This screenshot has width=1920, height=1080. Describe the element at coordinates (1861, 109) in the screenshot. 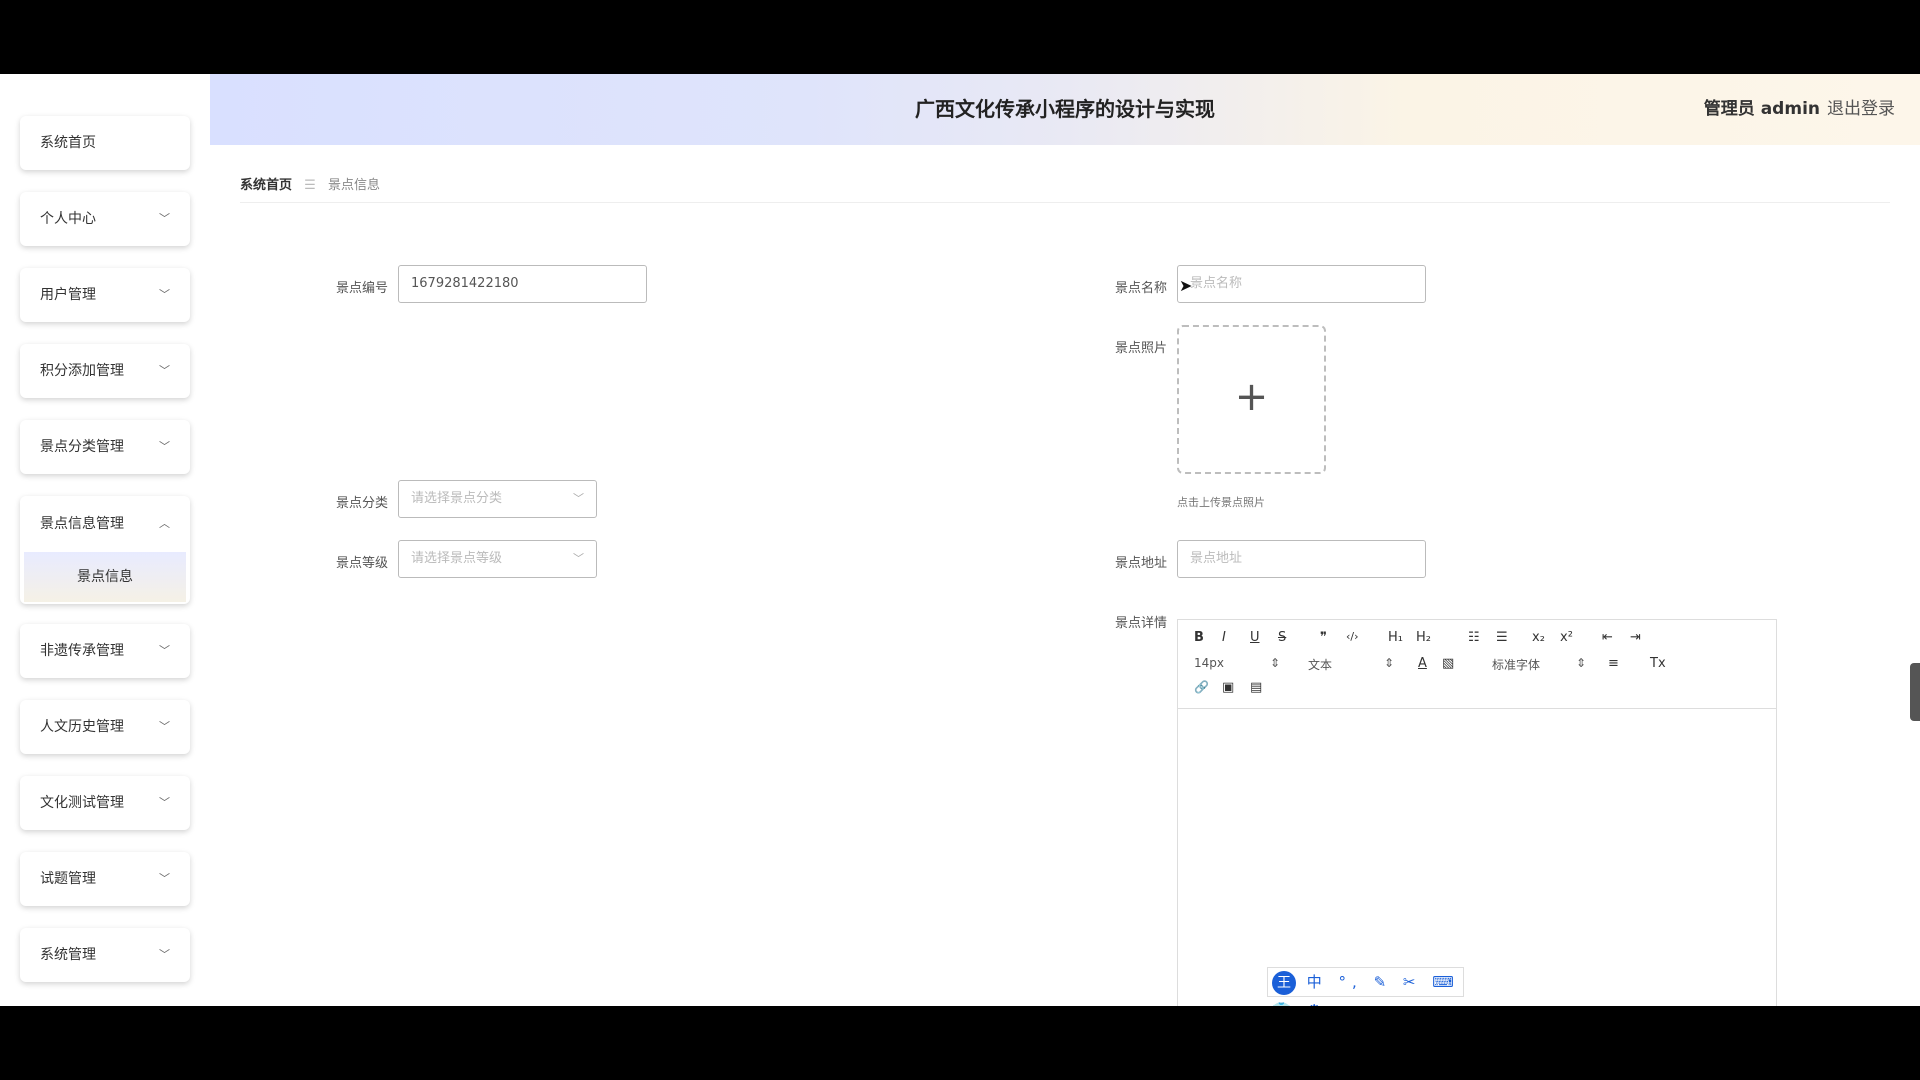

I see `logout-link: 退出登录` at that location.